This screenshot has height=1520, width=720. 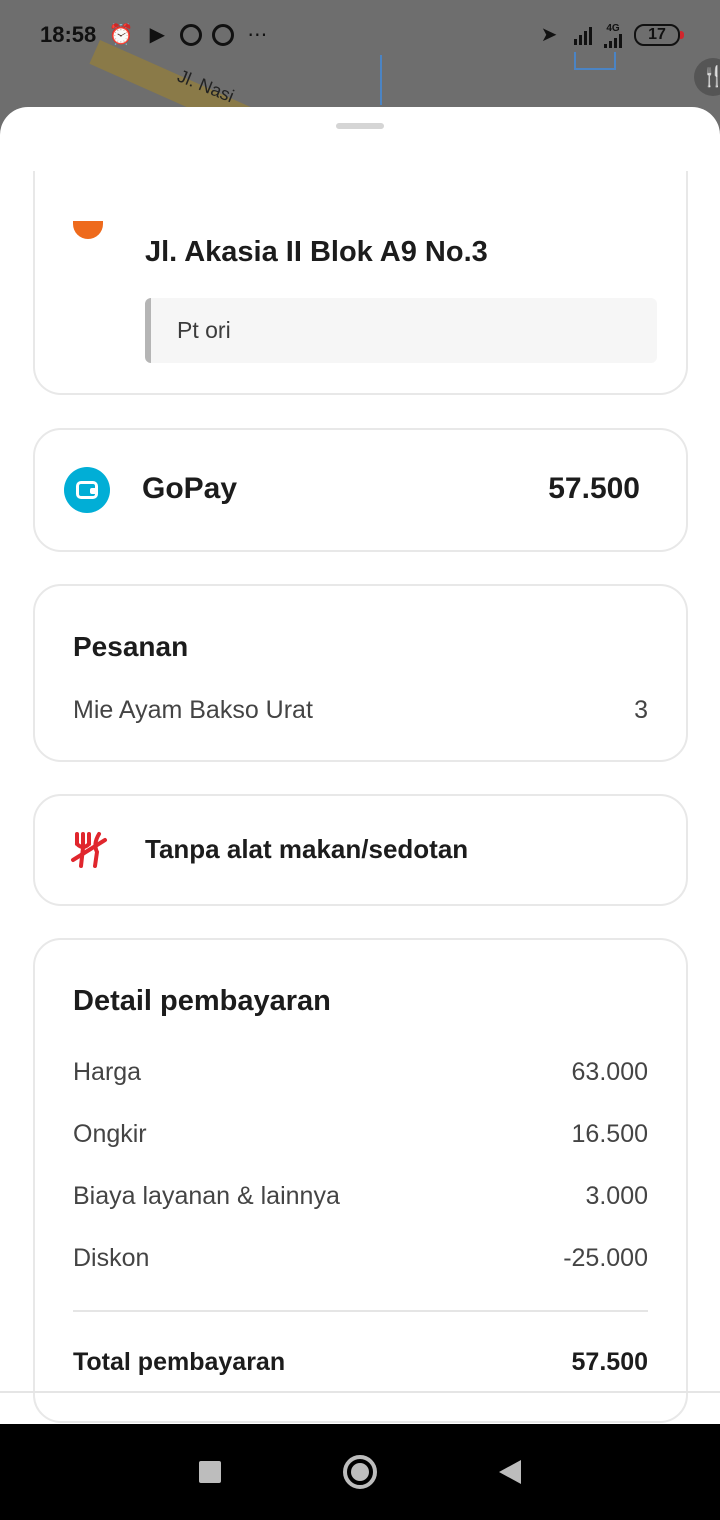 What do you see at coordinates (307, 849) in the screenshot?
I see `no-cutlery-label: Tanpa alat makan/sedotan` at bounding box center [307, 849].